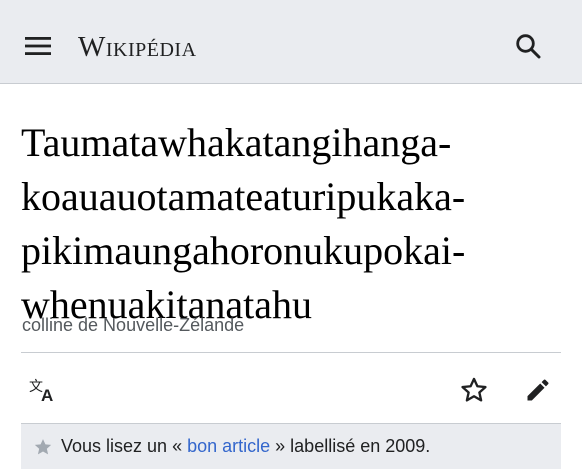  I want to click on main-menu-button, so click(38, 46).